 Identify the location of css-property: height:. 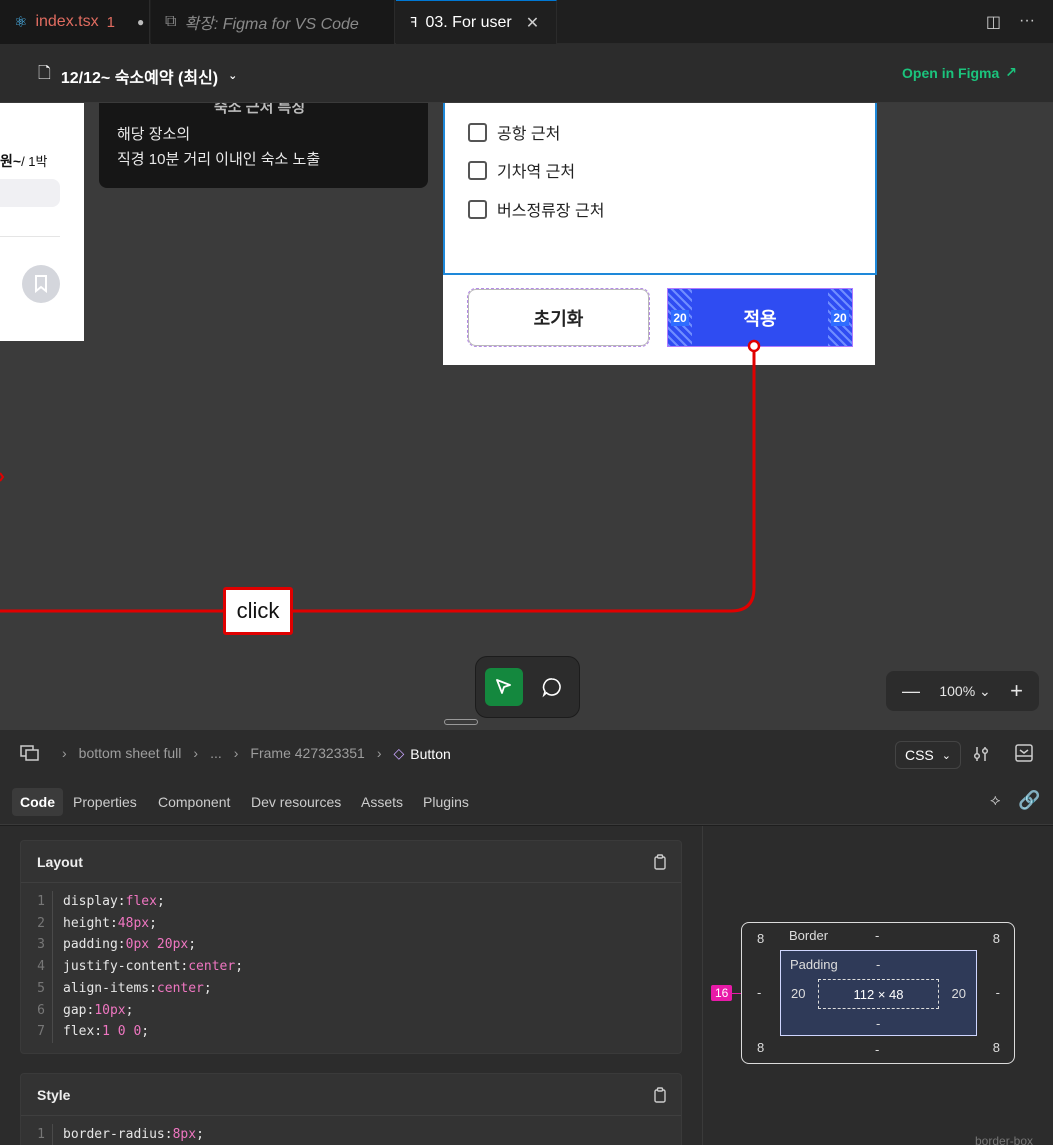
(90, 923).